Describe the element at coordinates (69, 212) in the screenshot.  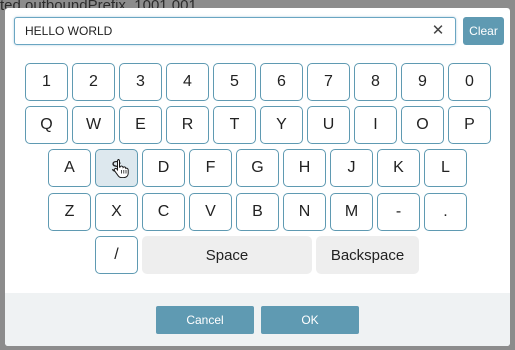
I see `key-z: Z` at that location.